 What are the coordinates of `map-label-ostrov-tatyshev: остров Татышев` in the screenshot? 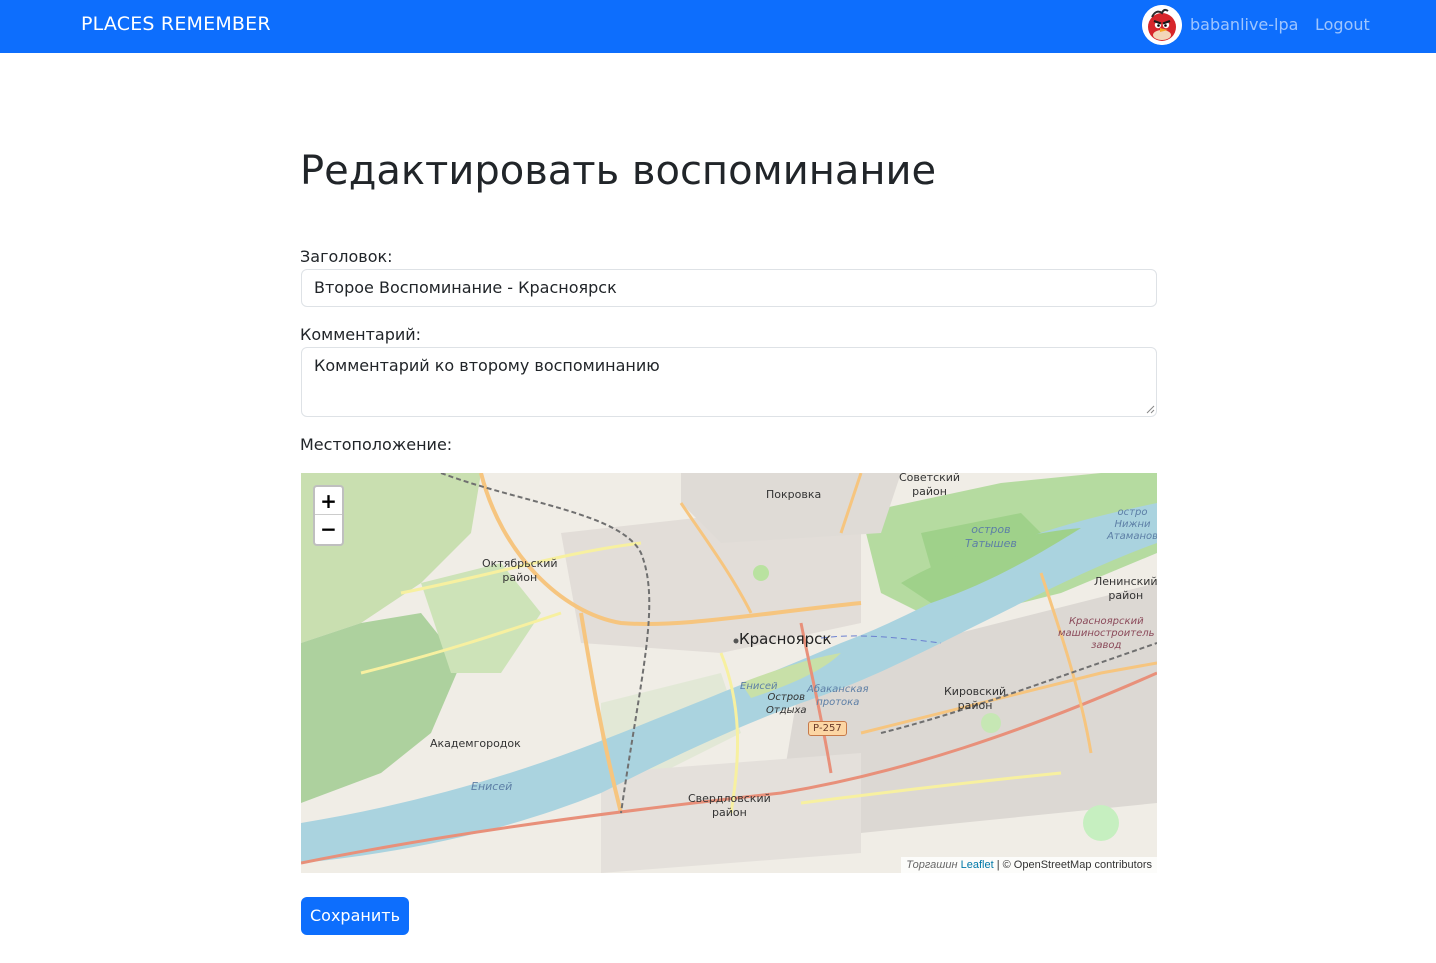 It's located at (991, 536).